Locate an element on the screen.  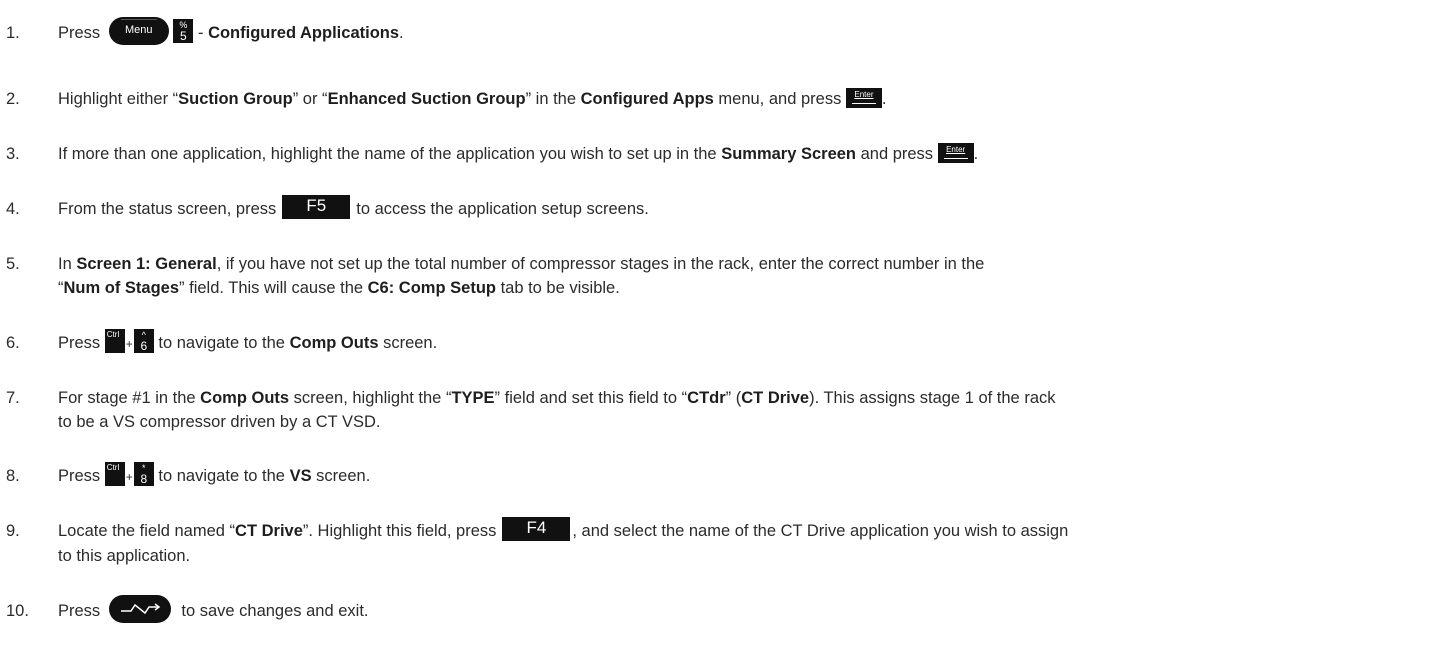
step-number: 2. is located at coordinates (13, 99).